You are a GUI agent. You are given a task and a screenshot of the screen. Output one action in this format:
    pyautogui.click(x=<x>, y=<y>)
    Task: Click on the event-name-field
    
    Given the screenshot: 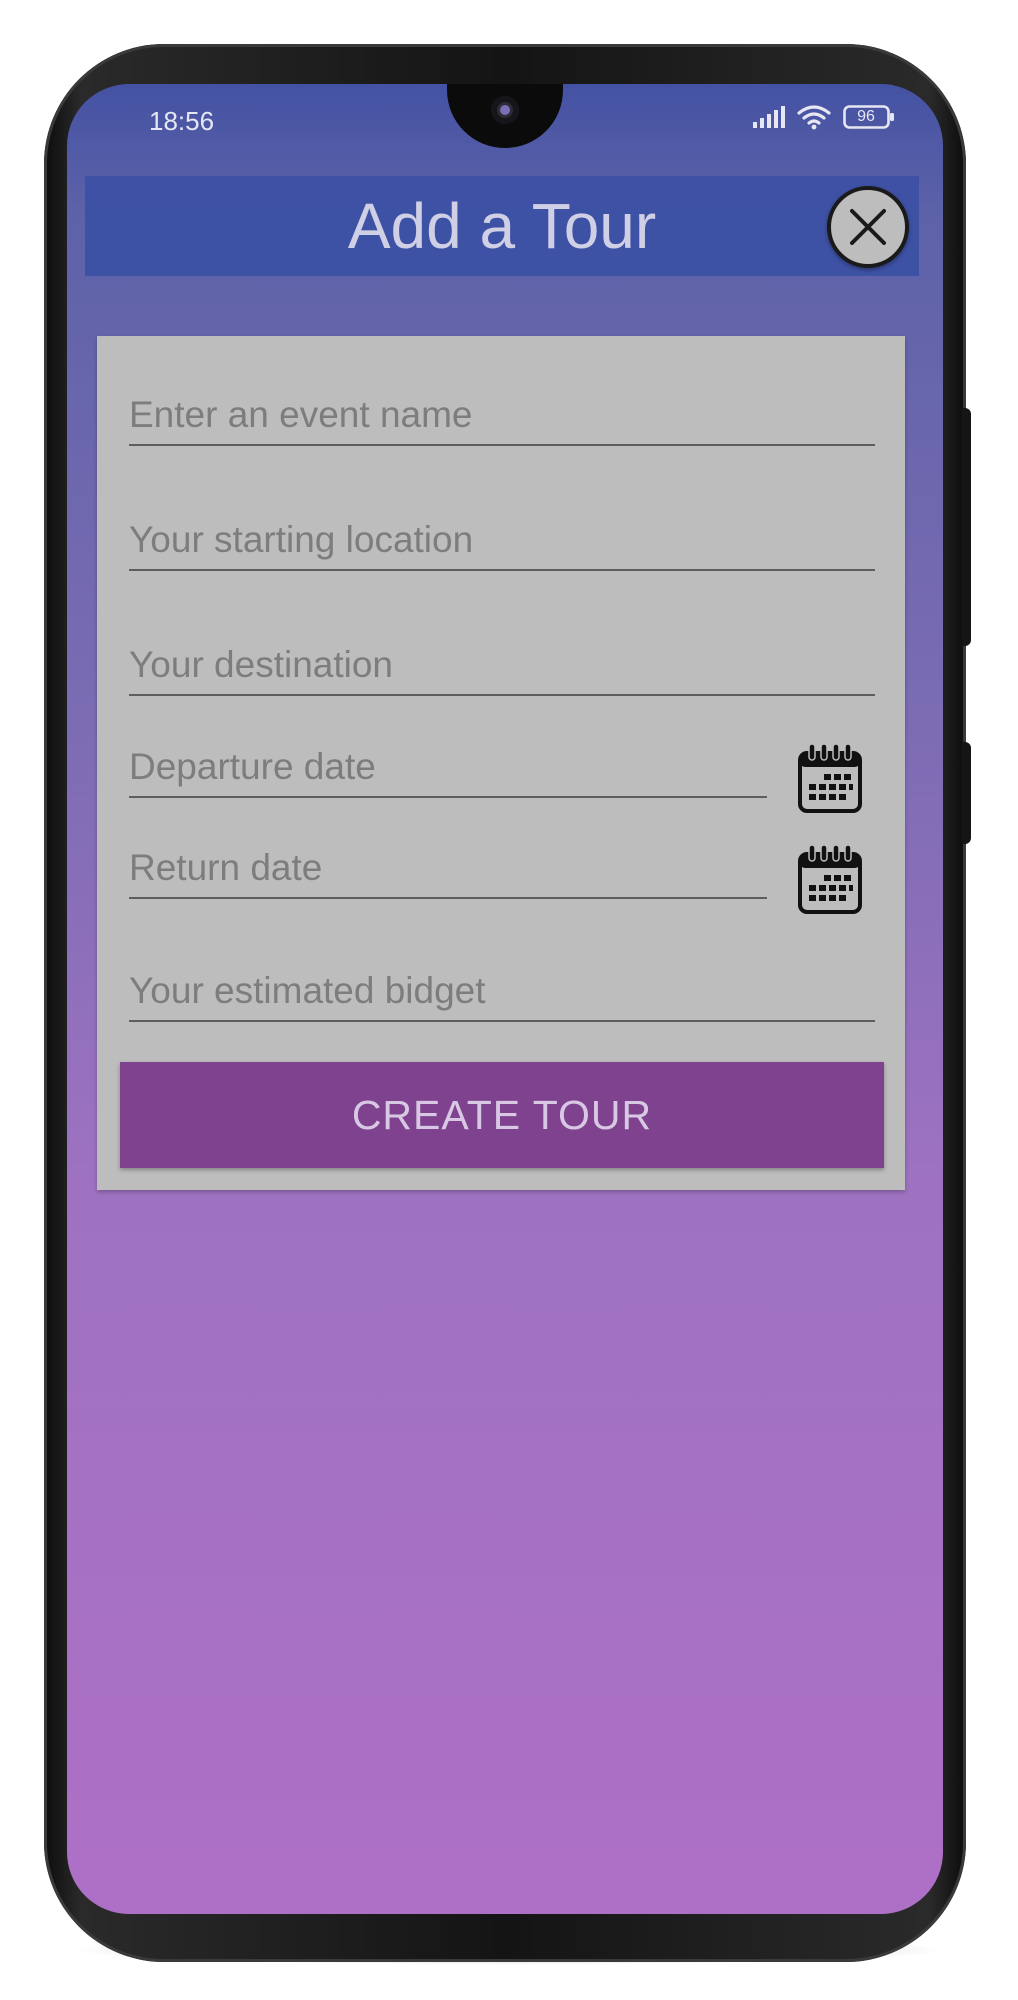 What is the action you would take?
    pyautogui.click(x=502, y=416)
    